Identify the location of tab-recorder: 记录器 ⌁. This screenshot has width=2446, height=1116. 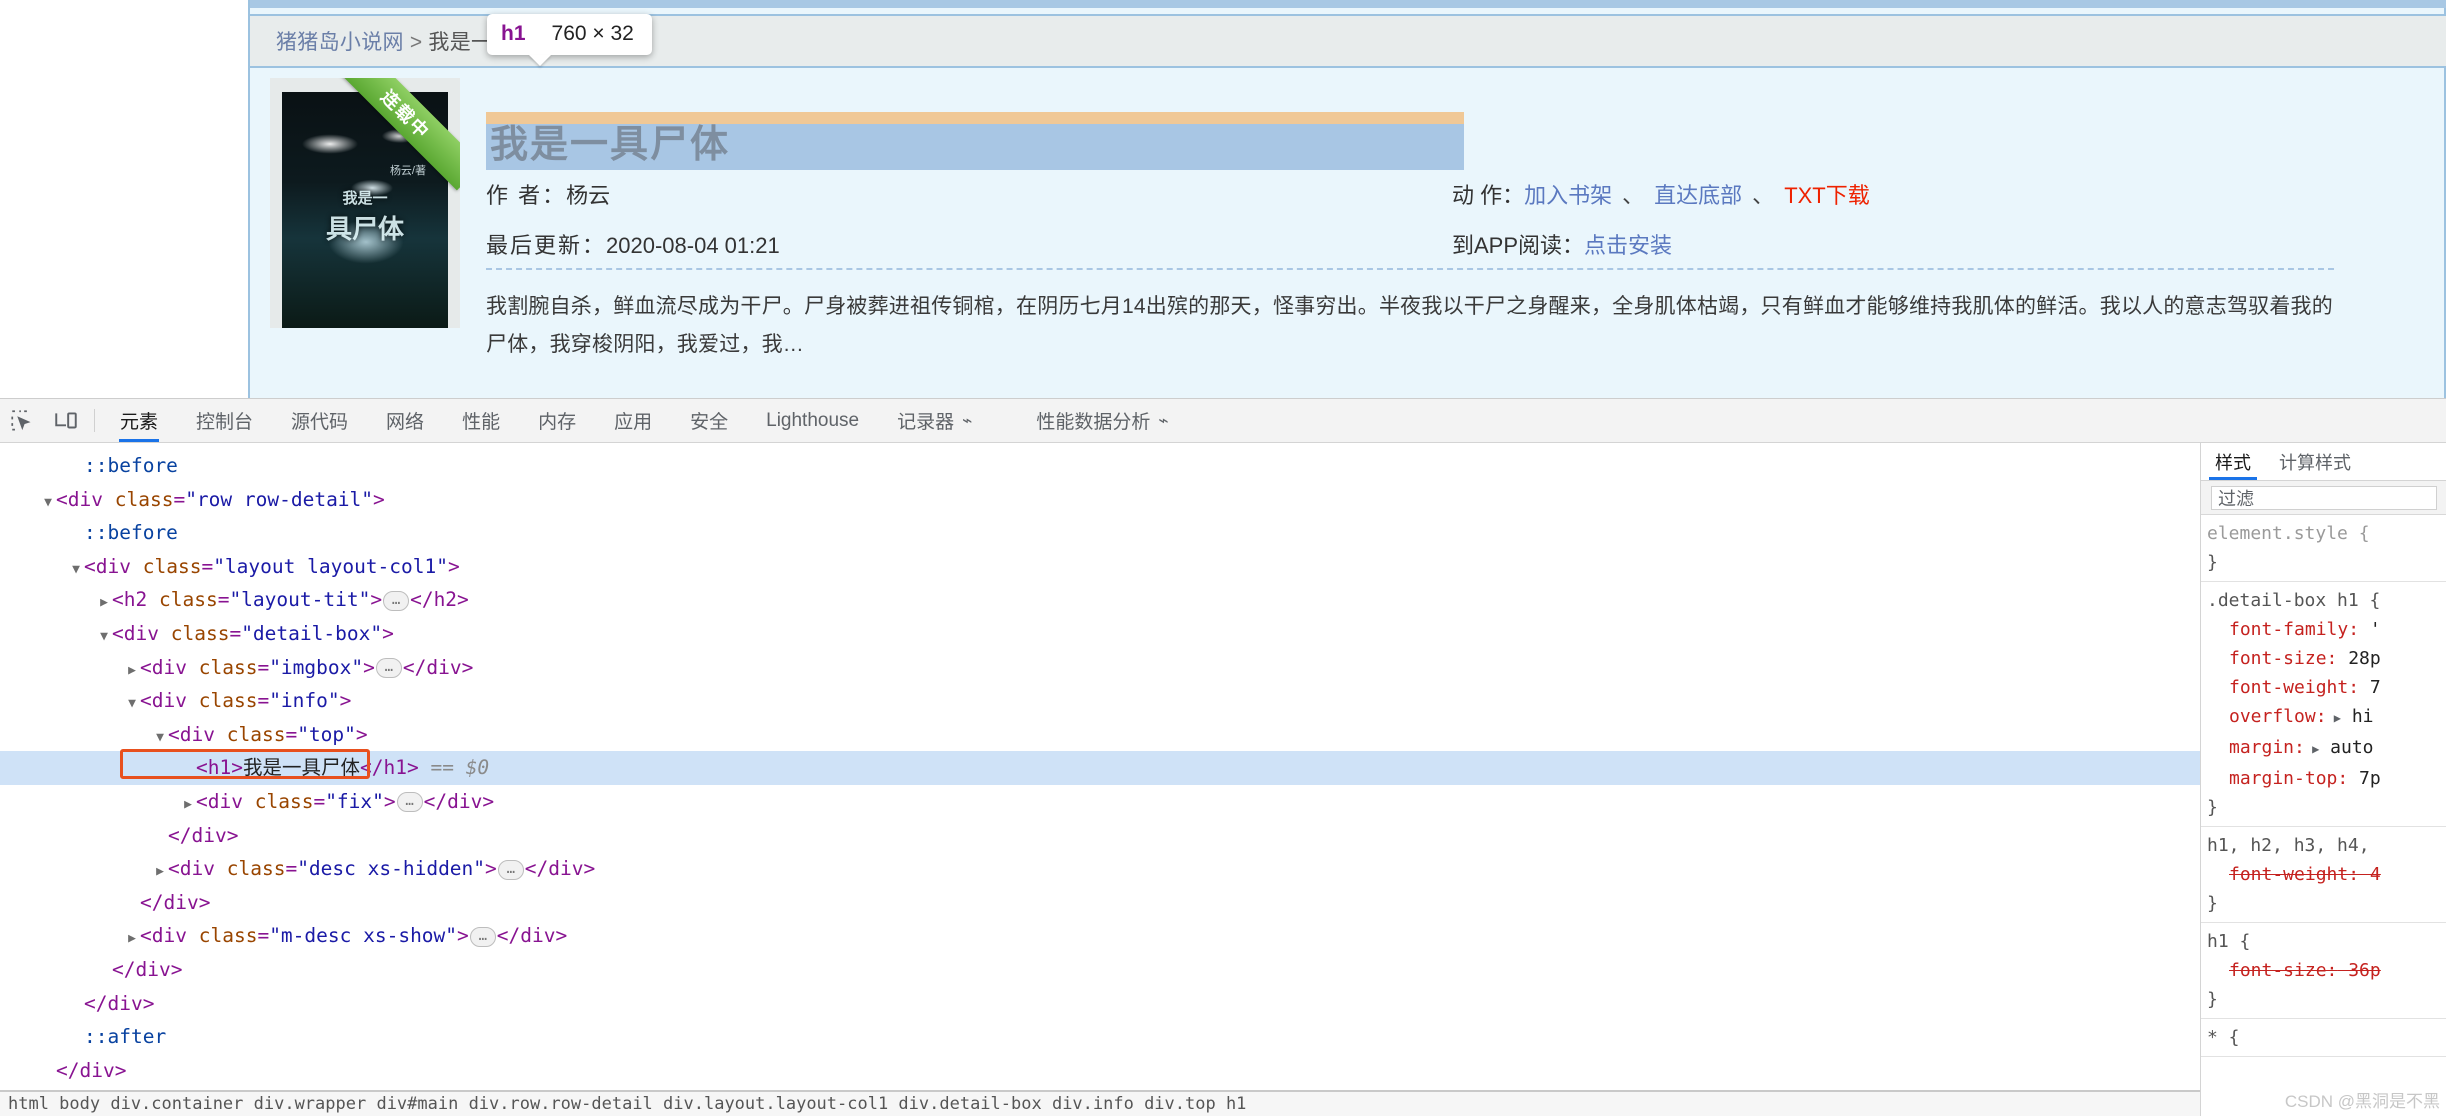
(934, 420).